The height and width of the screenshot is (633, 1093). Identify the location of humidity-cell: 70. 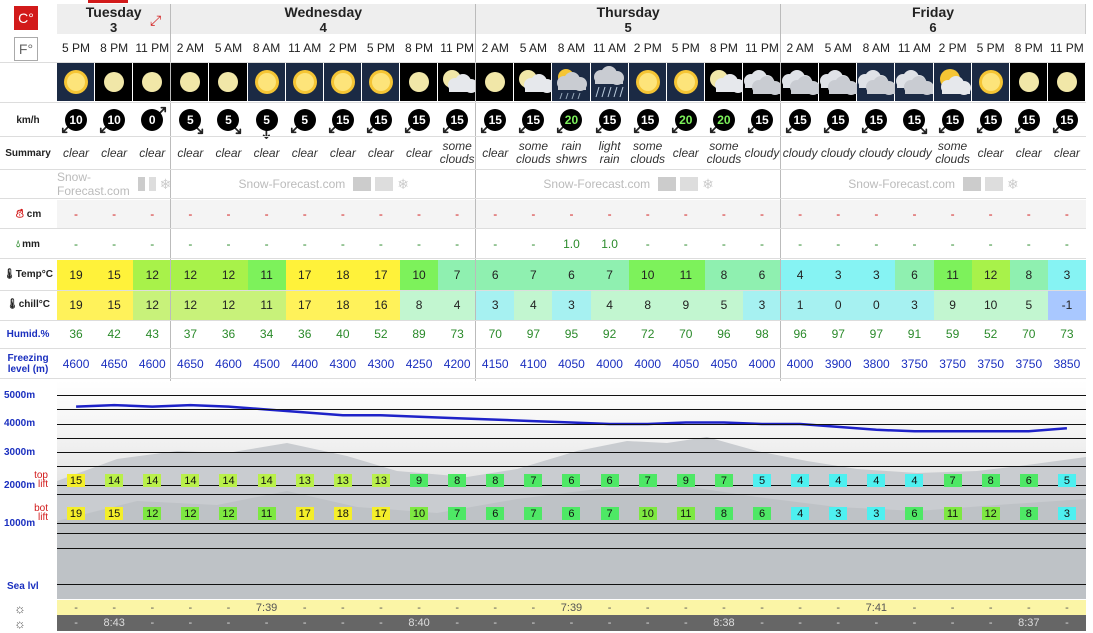
(686, 334).